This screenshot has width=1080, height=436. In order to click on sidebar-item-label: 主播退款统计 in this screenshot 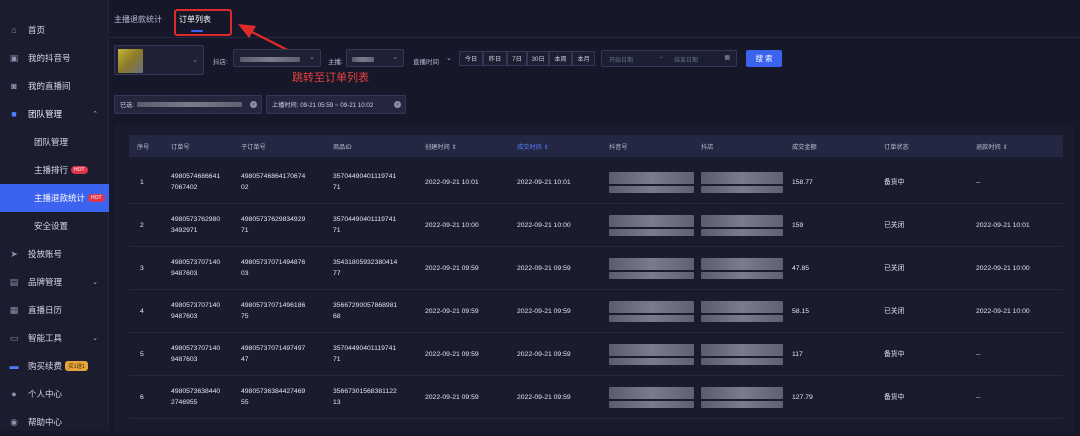, I will do `click(60, 198)`.